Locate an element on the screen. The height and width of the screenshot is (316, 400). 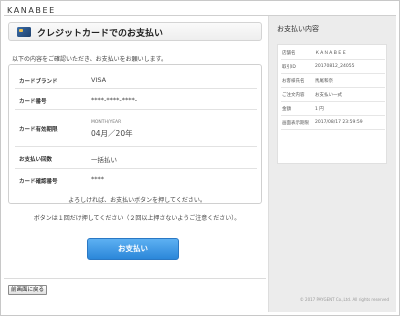
cvc-label: カード確認番号 is located at coordinates (38, 182).